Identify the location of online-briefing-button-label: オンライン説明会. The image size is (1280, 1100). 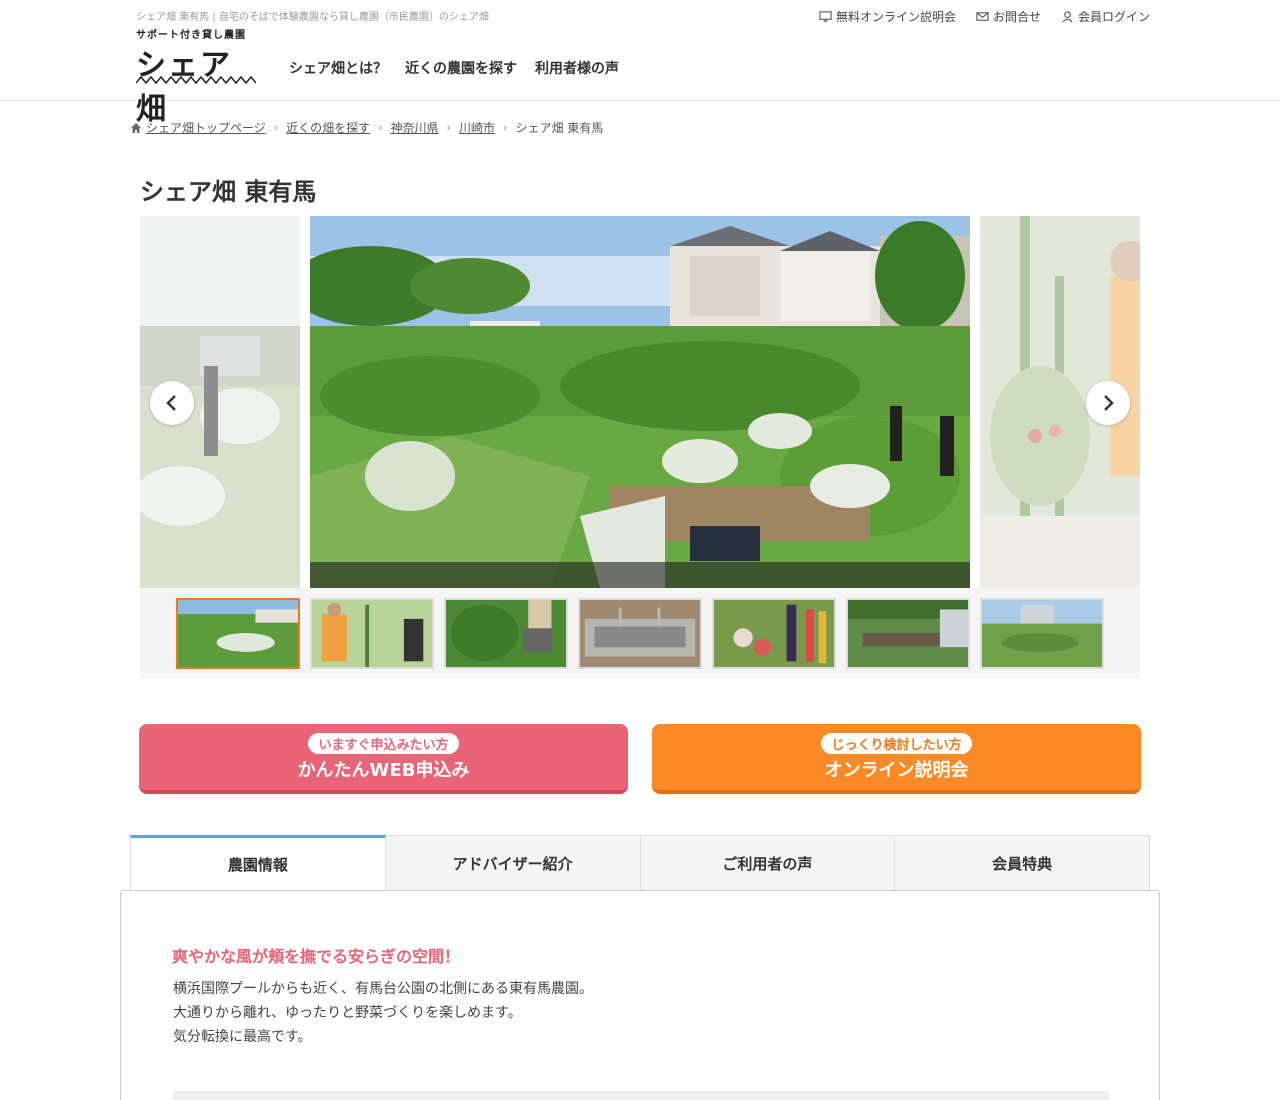
(896, 770).